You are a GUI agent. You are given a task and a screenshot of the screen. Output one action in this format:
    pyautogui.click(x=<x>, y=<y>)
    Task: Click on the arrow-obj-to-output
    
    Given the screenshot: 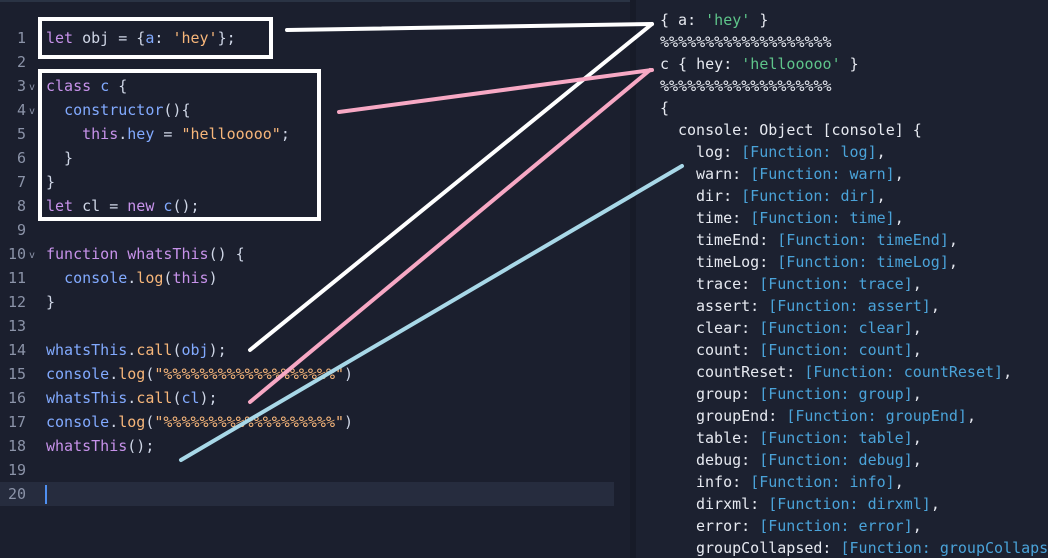 What is the action you would take?
    pyautogui.click(x=469, y=27)
    